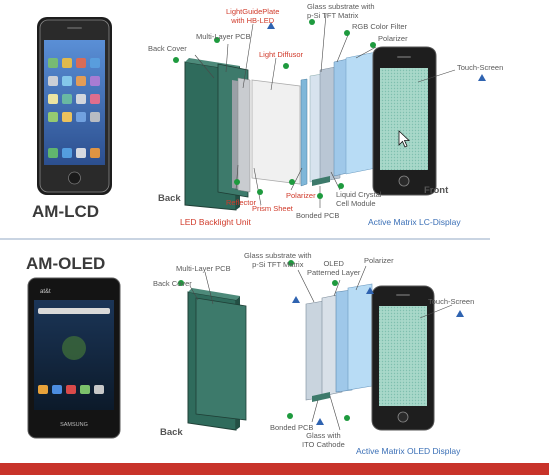  I want to click on oled-back-label: Back, so click(171, 432).